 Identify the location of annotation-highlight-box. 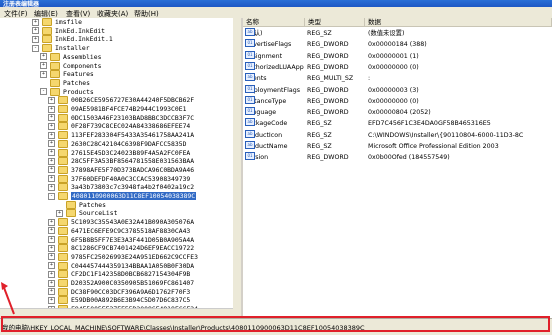
(275, 324).